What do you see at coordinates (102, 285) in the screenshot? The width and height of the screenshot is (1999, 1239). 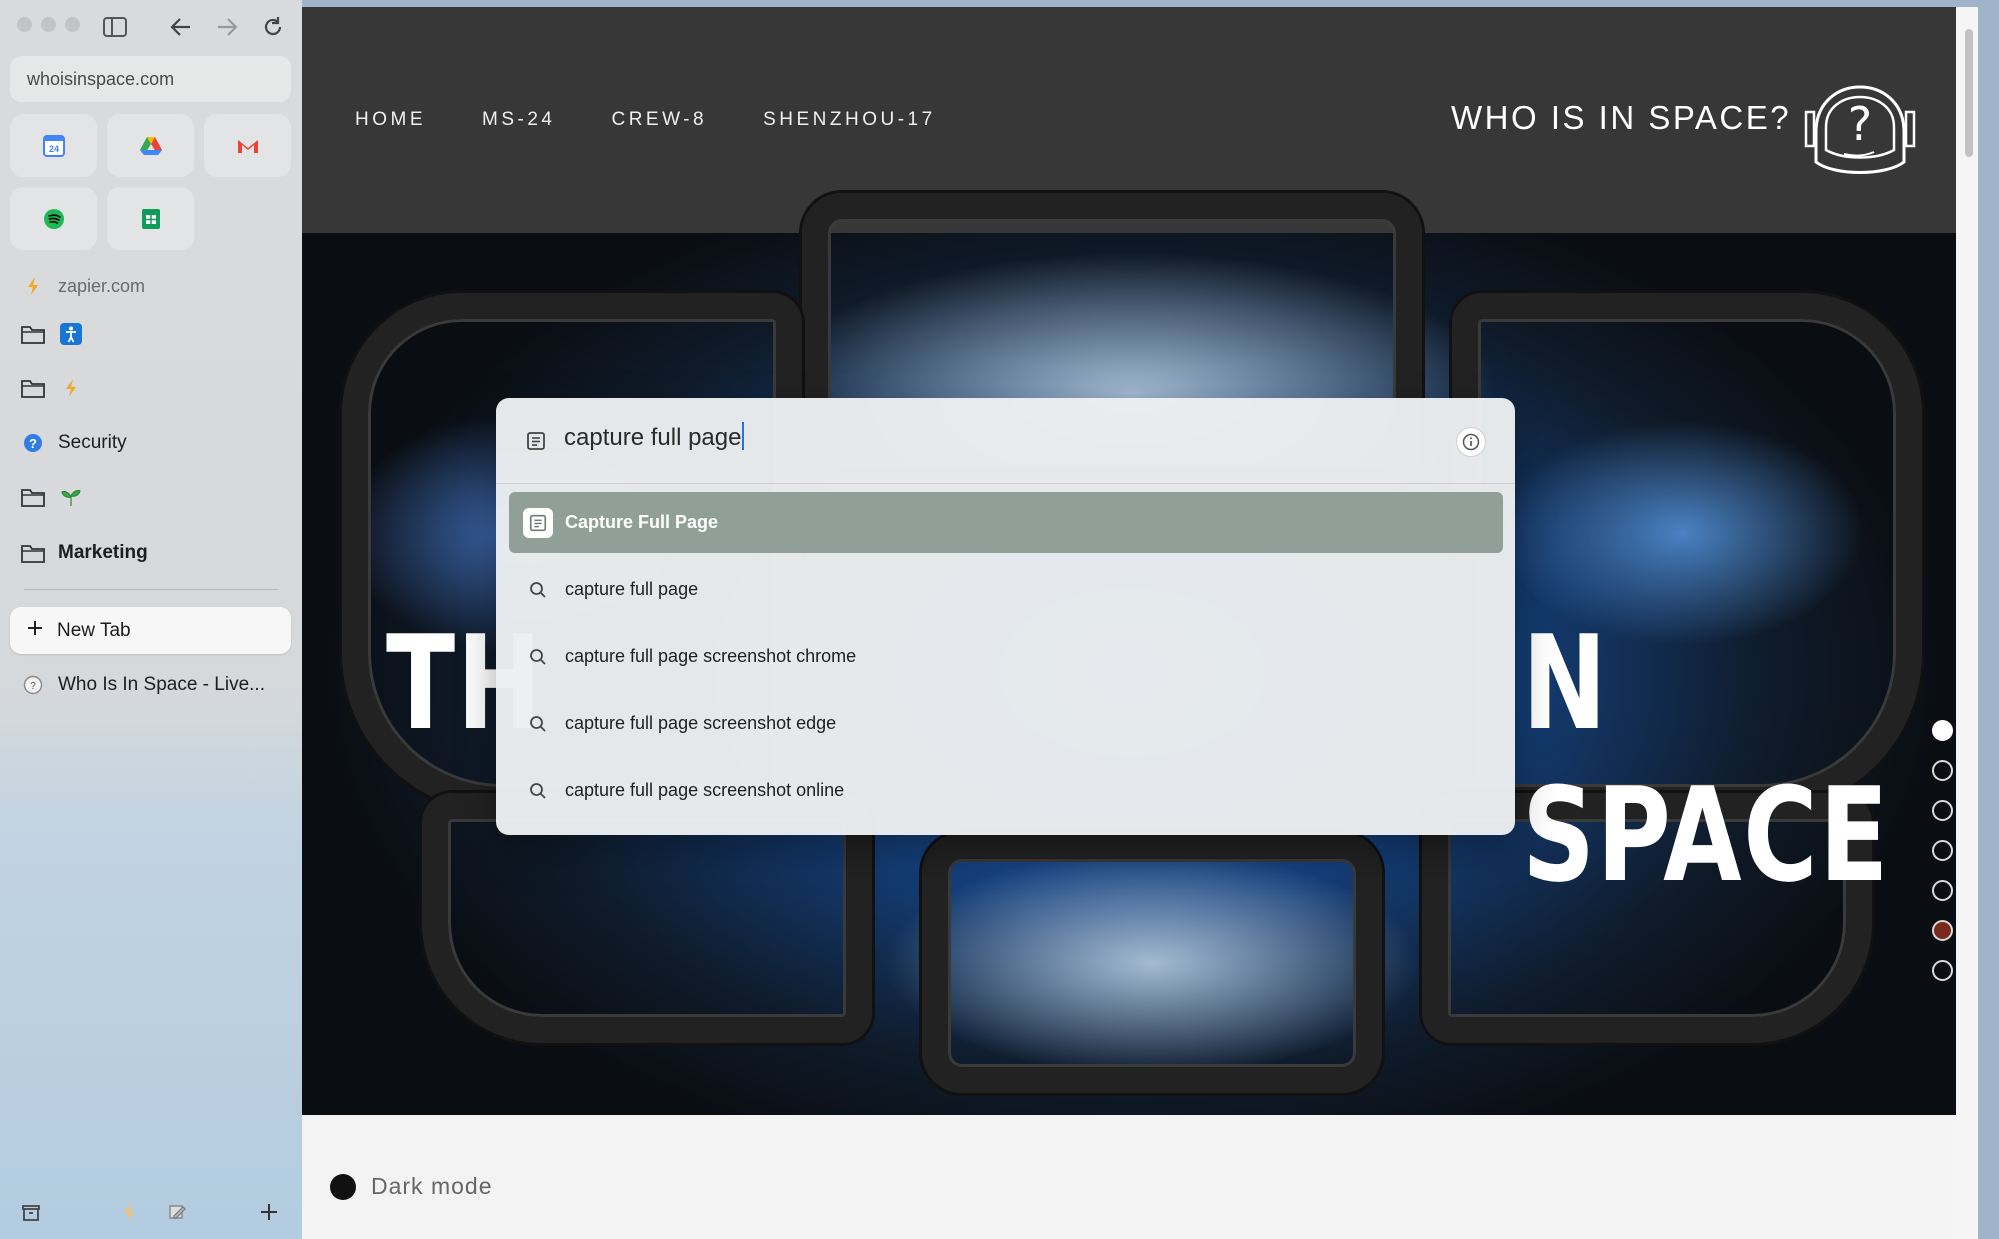 I see `sidebar-item-label: zapier.com` at bounding box center [102, 285].